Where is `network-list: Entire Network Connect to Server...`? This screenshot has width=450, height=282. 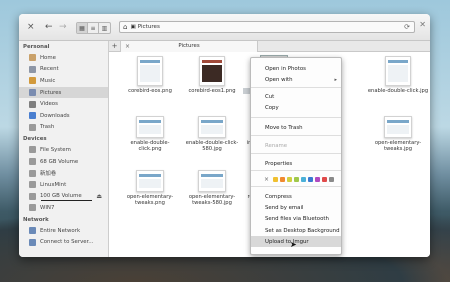 network-list: Entire Network Connect to Server... is located at coordinates (63, 236).